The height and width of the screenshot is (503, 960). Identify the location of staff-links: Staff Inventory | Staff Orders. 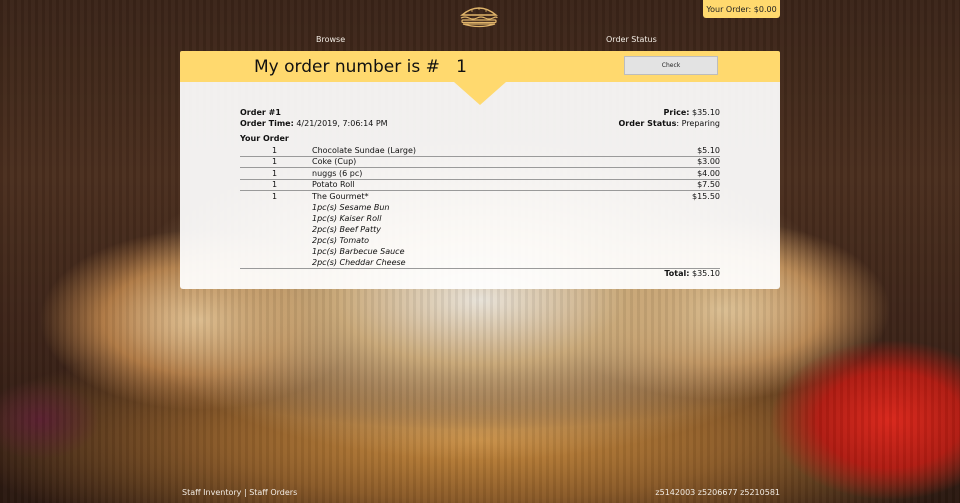
(239, 492).